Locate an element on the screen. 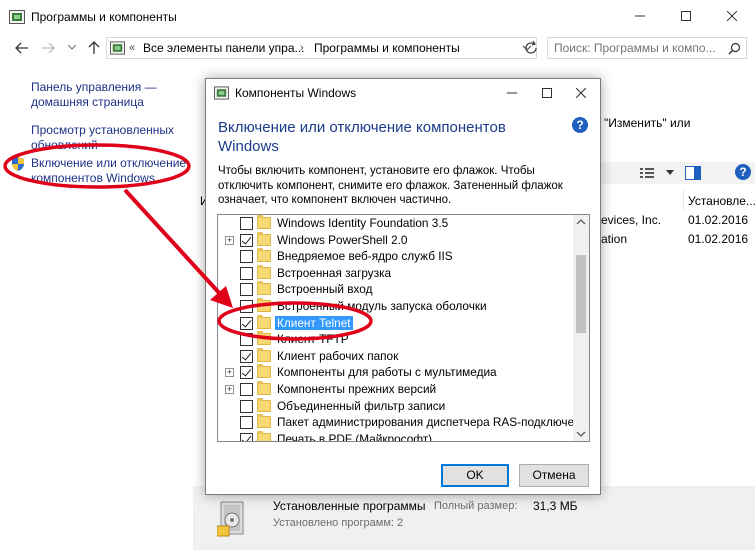 This screenshot has width=755, height=550. list-item: Печать в PDF (Майкрософт) is located at coordinates (396, 436).